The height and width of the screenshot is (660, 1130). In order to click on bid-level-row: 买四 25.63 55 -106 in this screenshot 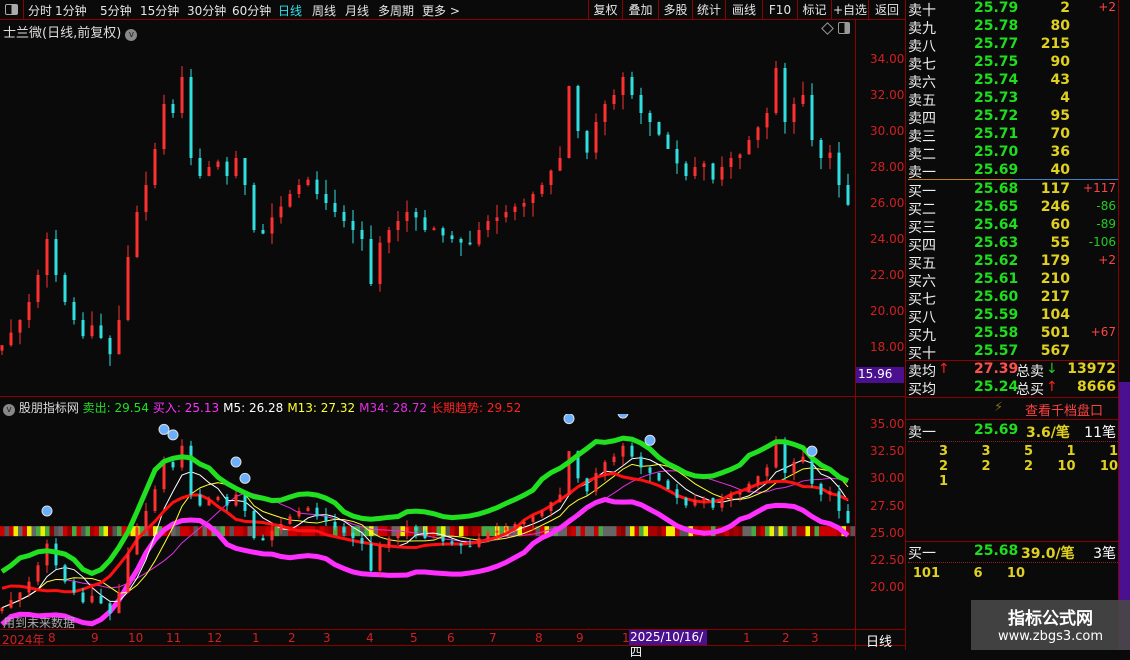, I will do `click(1013, 244)`.